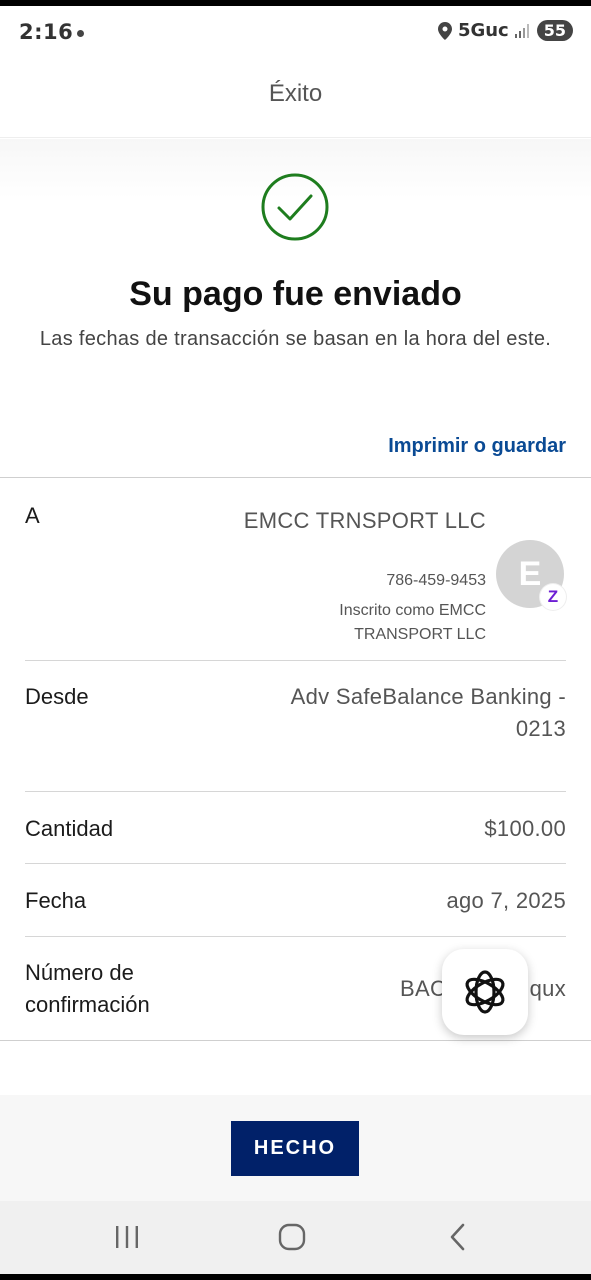  I want to click on date-value: ago 7, 2025, so click(506, 900).